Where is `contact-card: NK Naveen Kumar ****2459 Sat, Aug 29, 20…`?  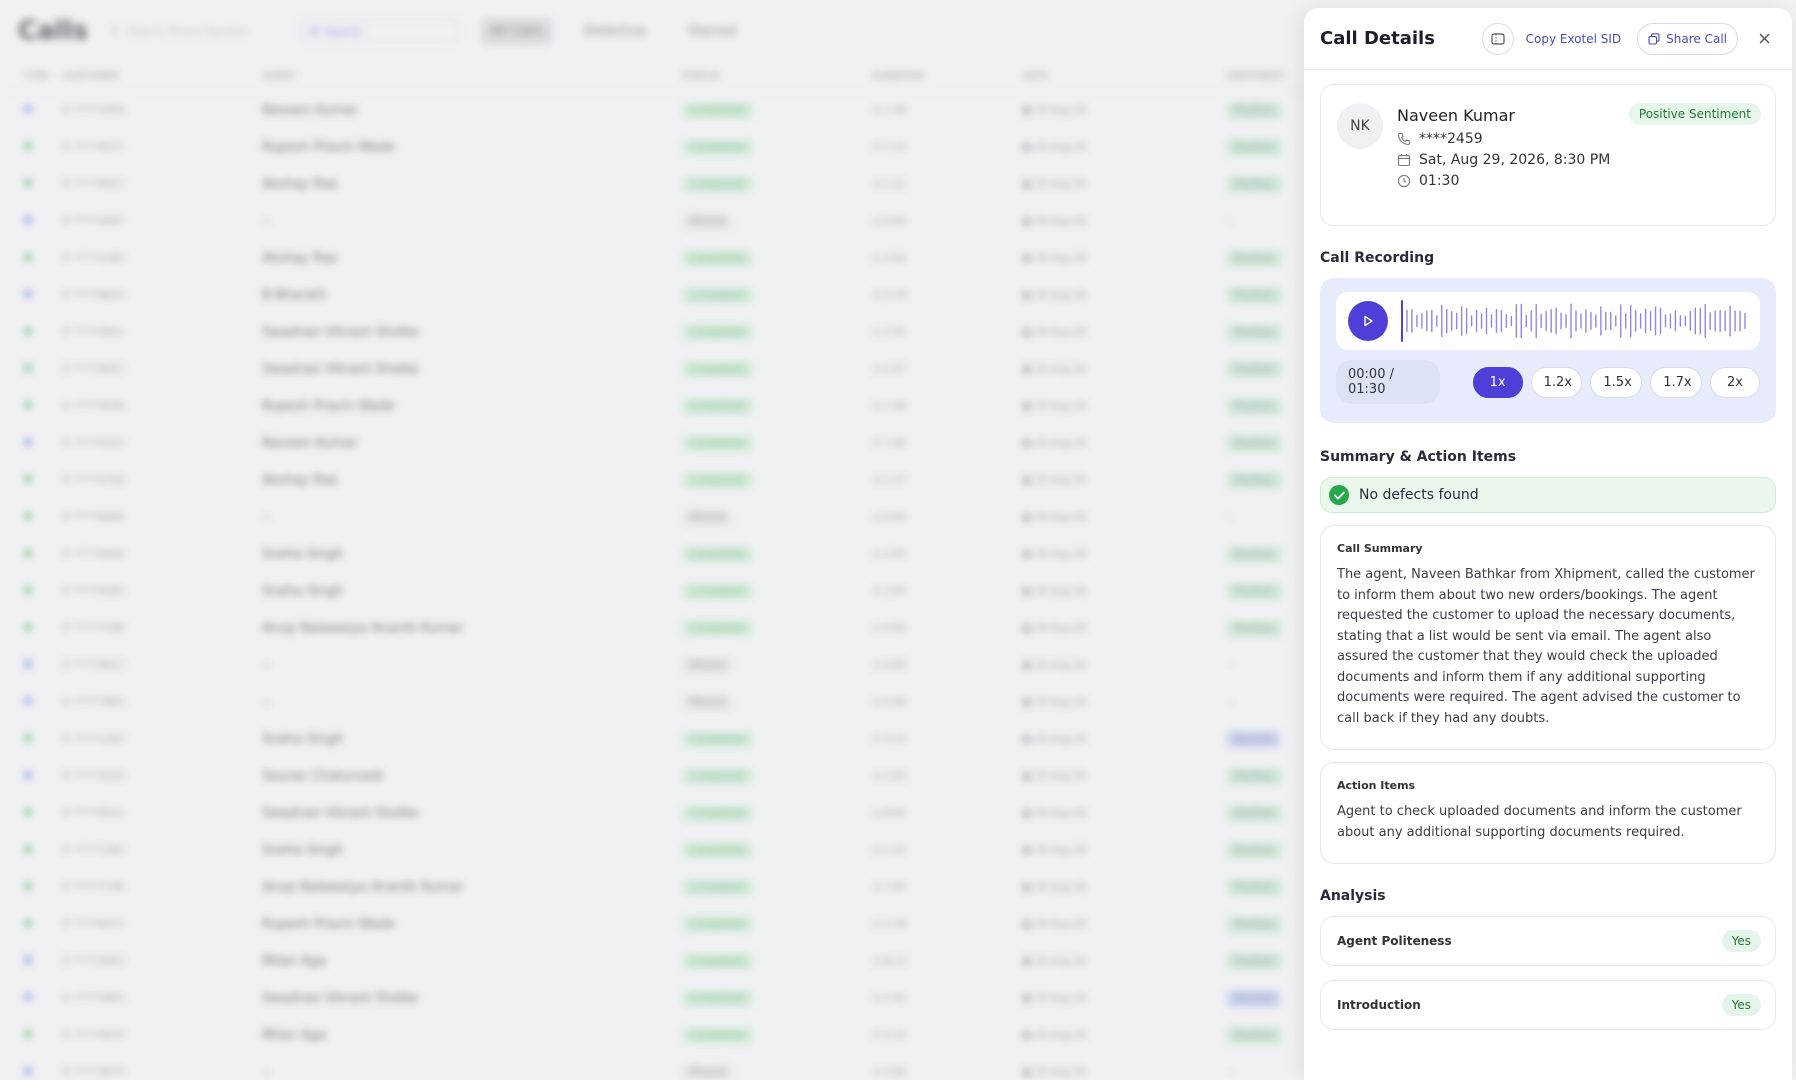
contact-card: NK Naveen Kumar ****2459 Sat, Aug 29, 20… is located at coordinates (1548, 155).